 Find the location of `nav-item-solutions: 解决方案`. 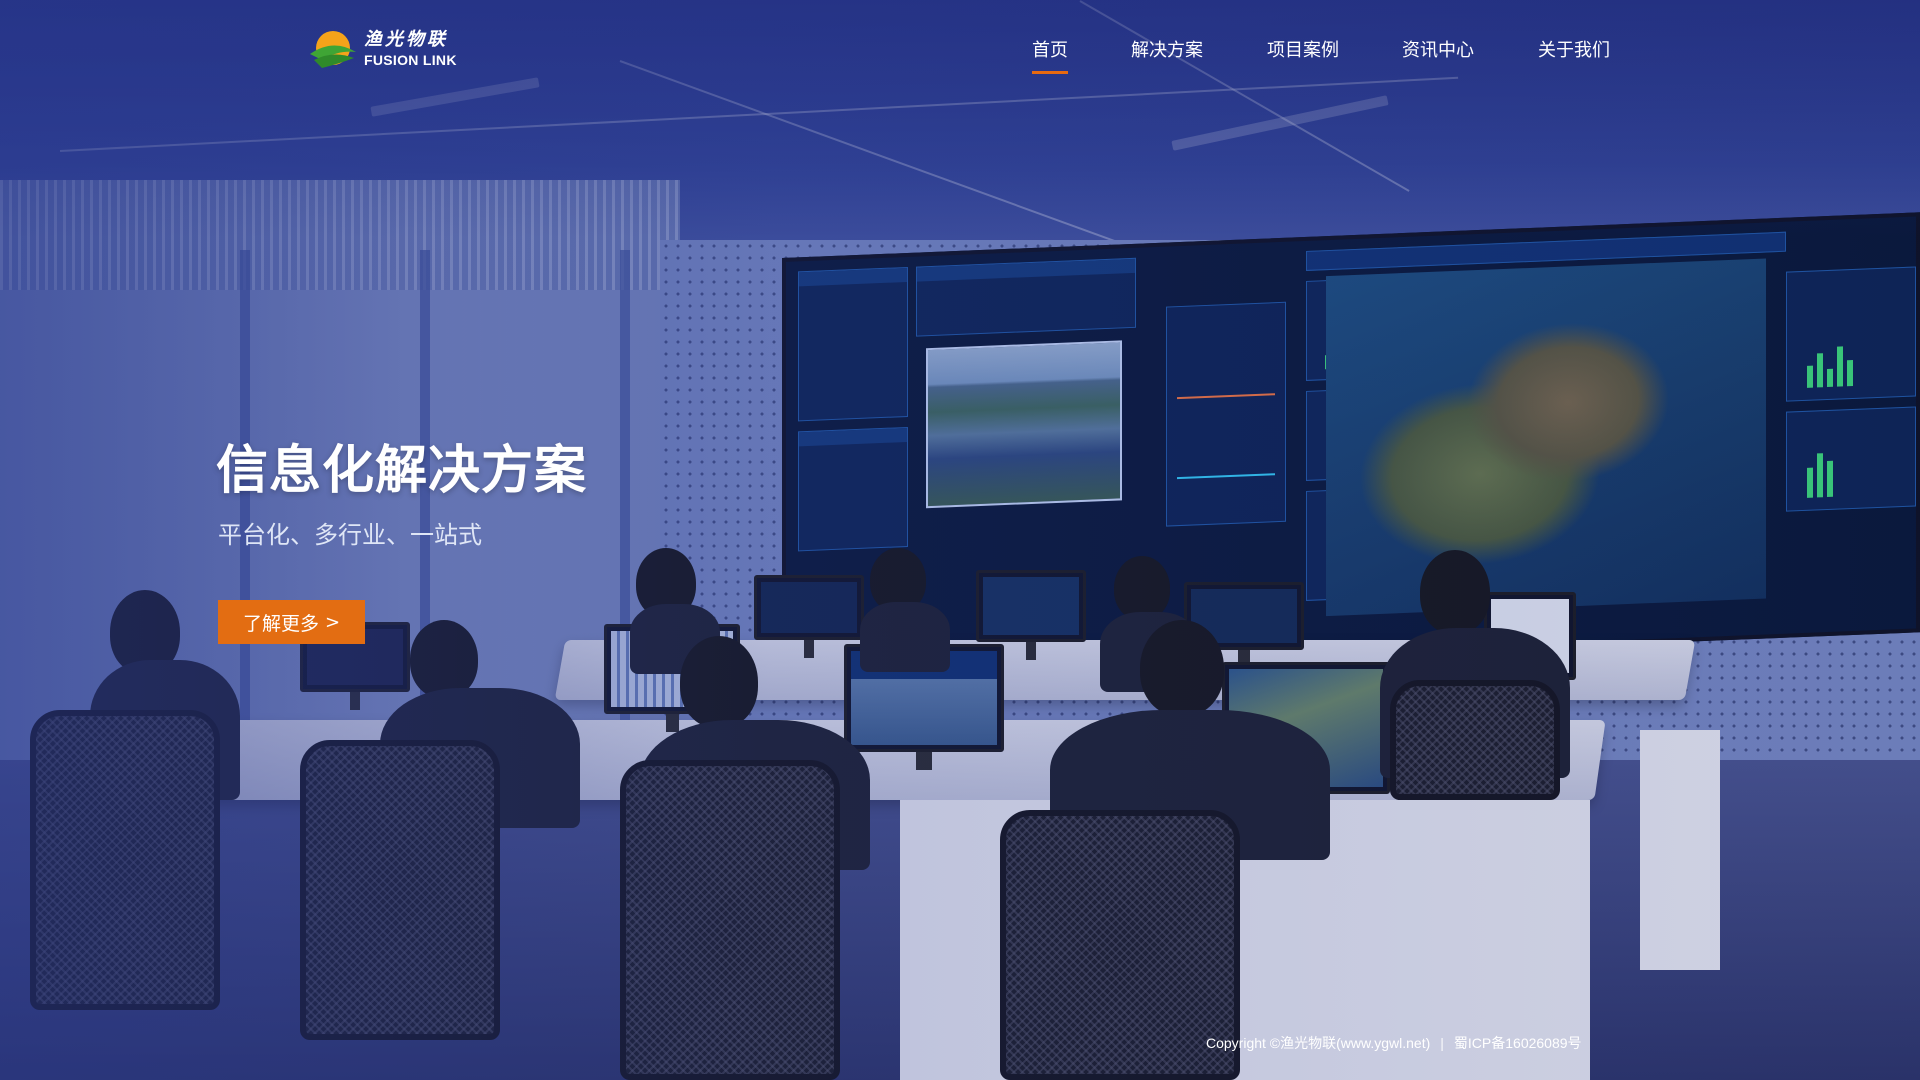

nav-item-solutions: 解决方案 is located at coordinates (1167, 49).